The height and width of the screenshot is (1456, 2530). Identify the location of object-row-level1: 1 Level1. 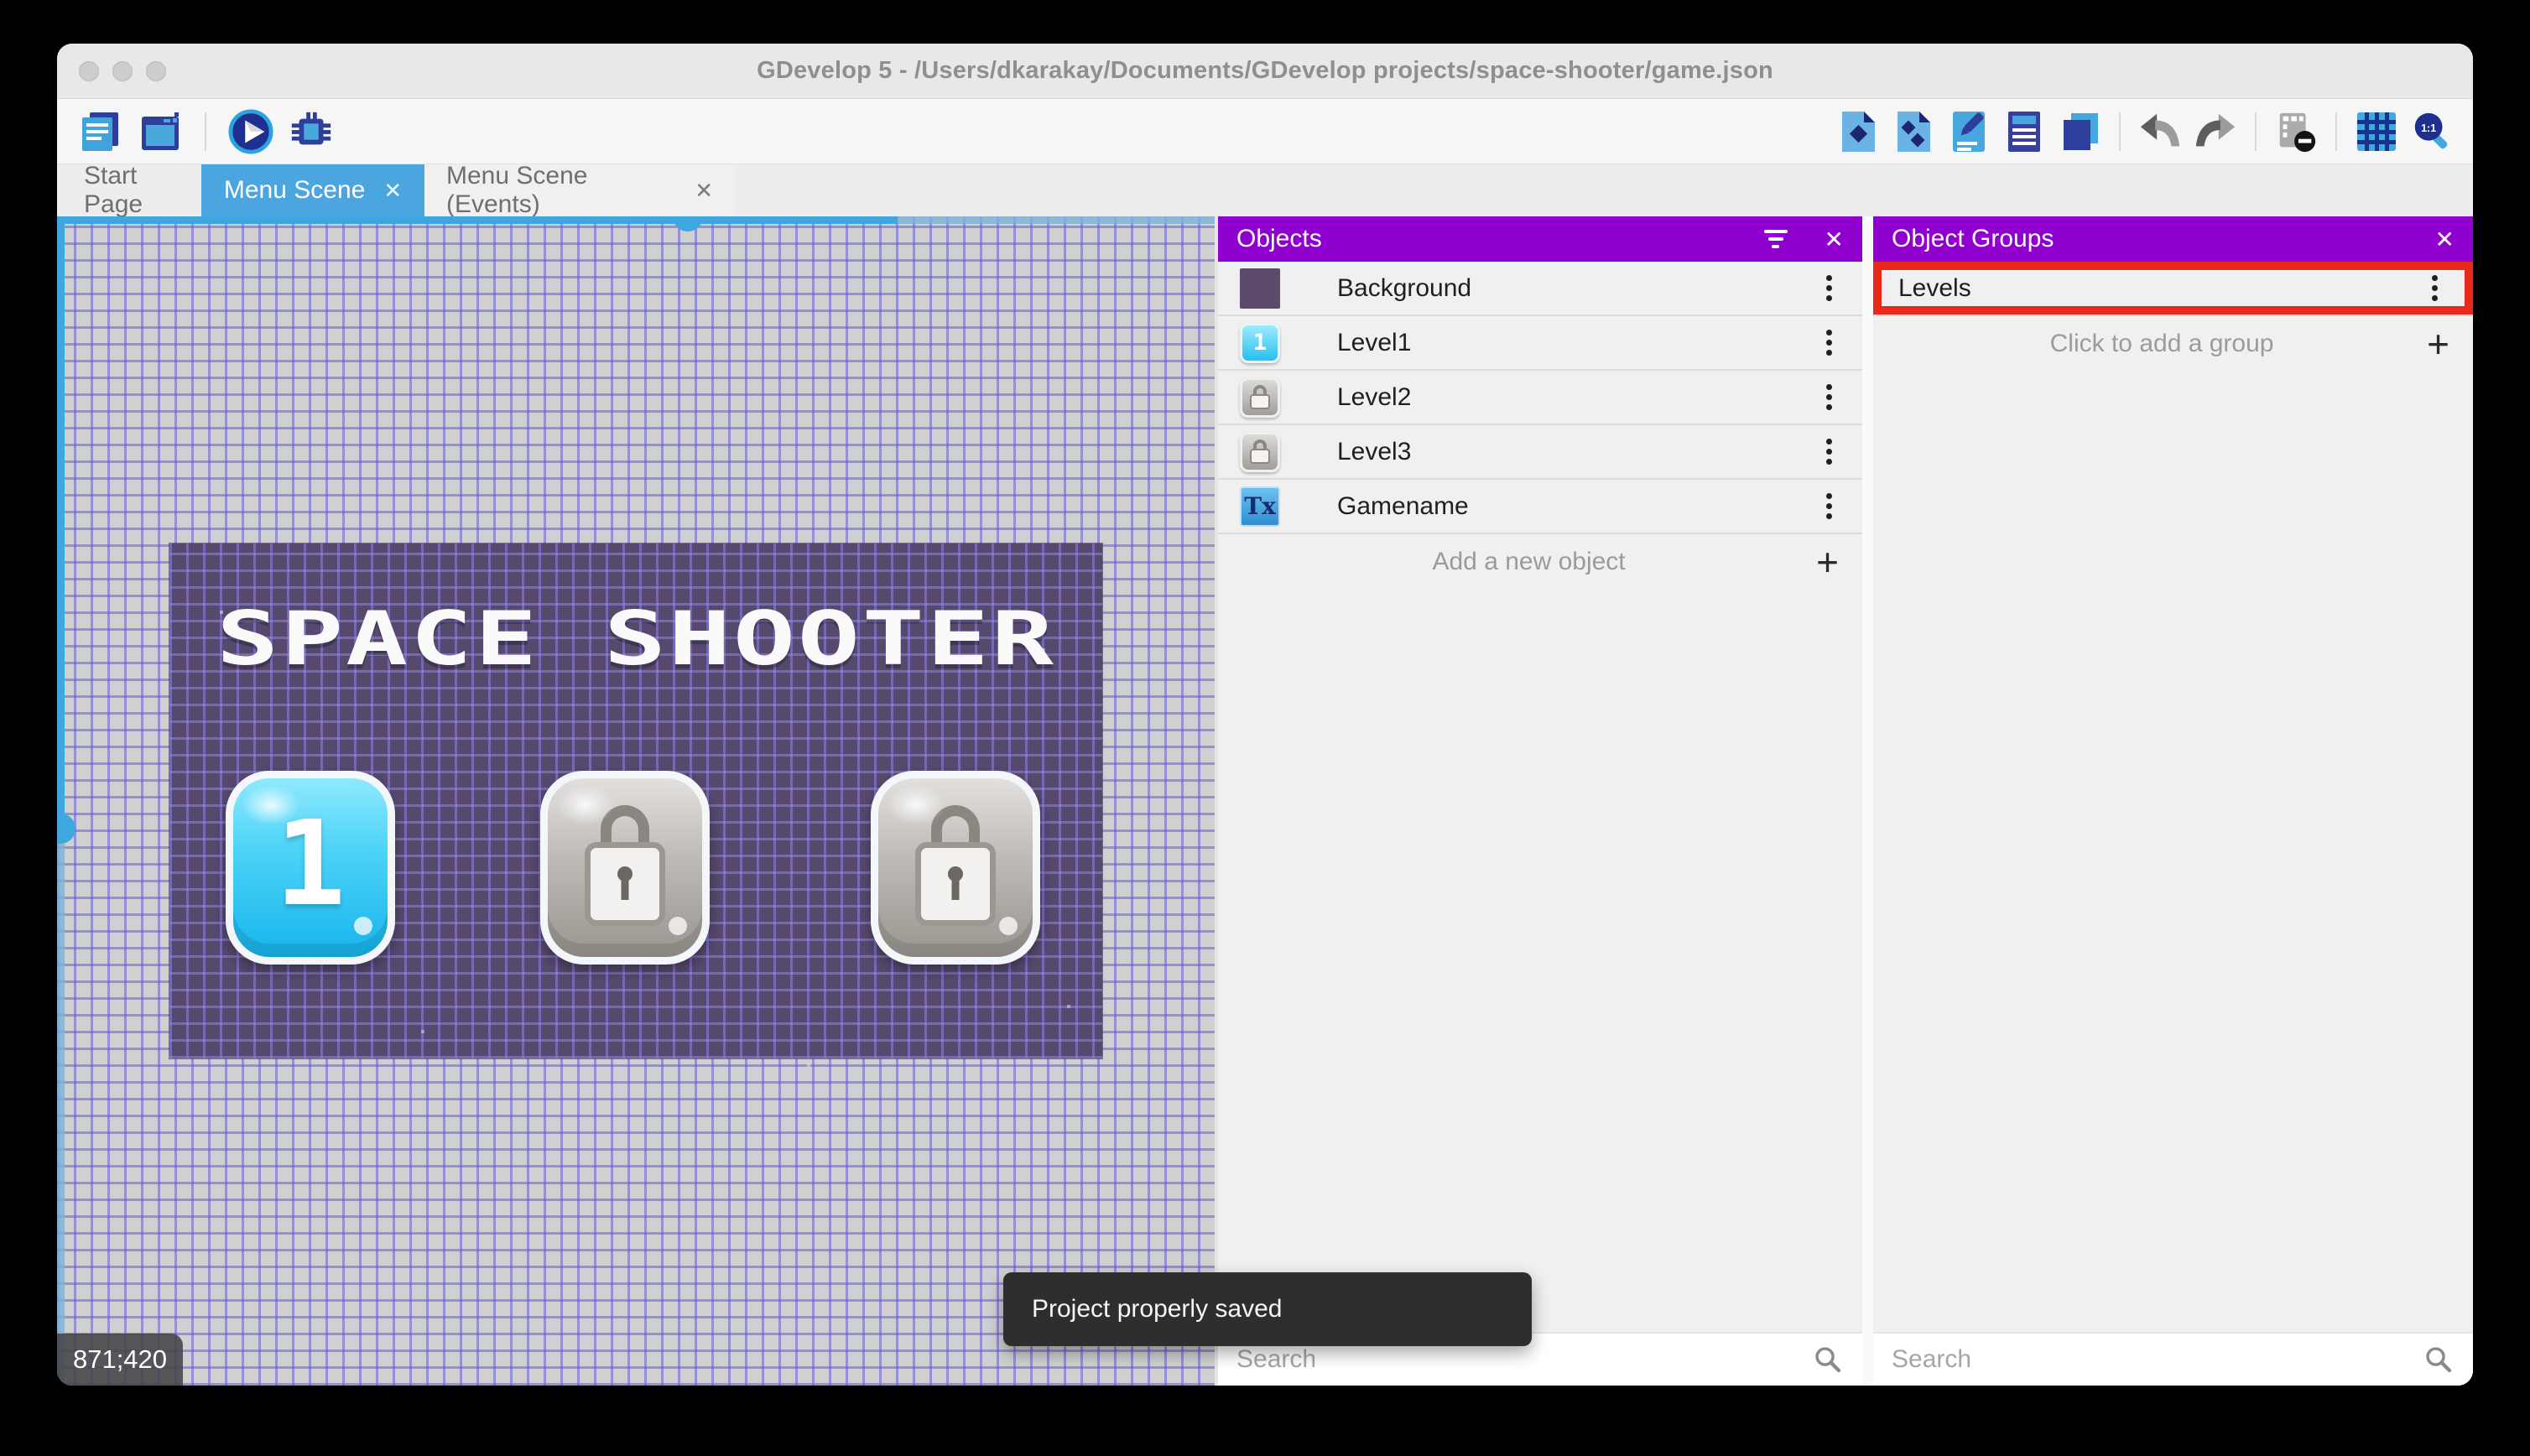
(1540, 343).